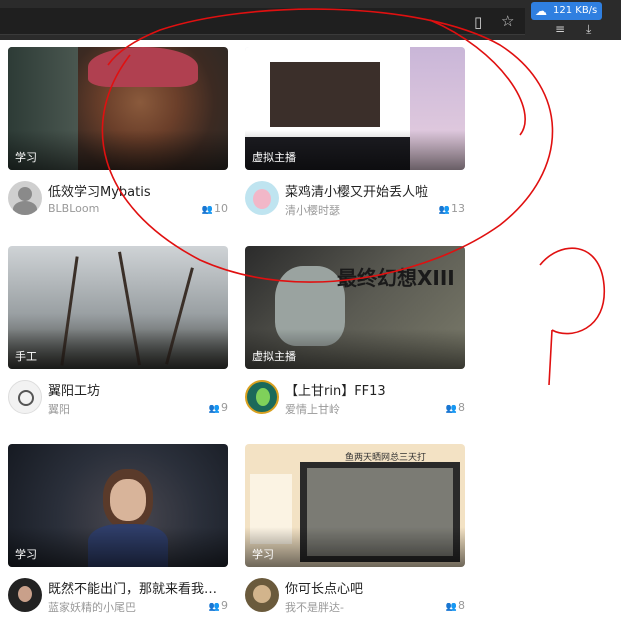 The height and width of the screenshot is (632, 621). Describe the element at coordinates (355, 307) in the screenshot. I see `card-thumbnail: 最终幻想XIII 虚拟主播` at that location.